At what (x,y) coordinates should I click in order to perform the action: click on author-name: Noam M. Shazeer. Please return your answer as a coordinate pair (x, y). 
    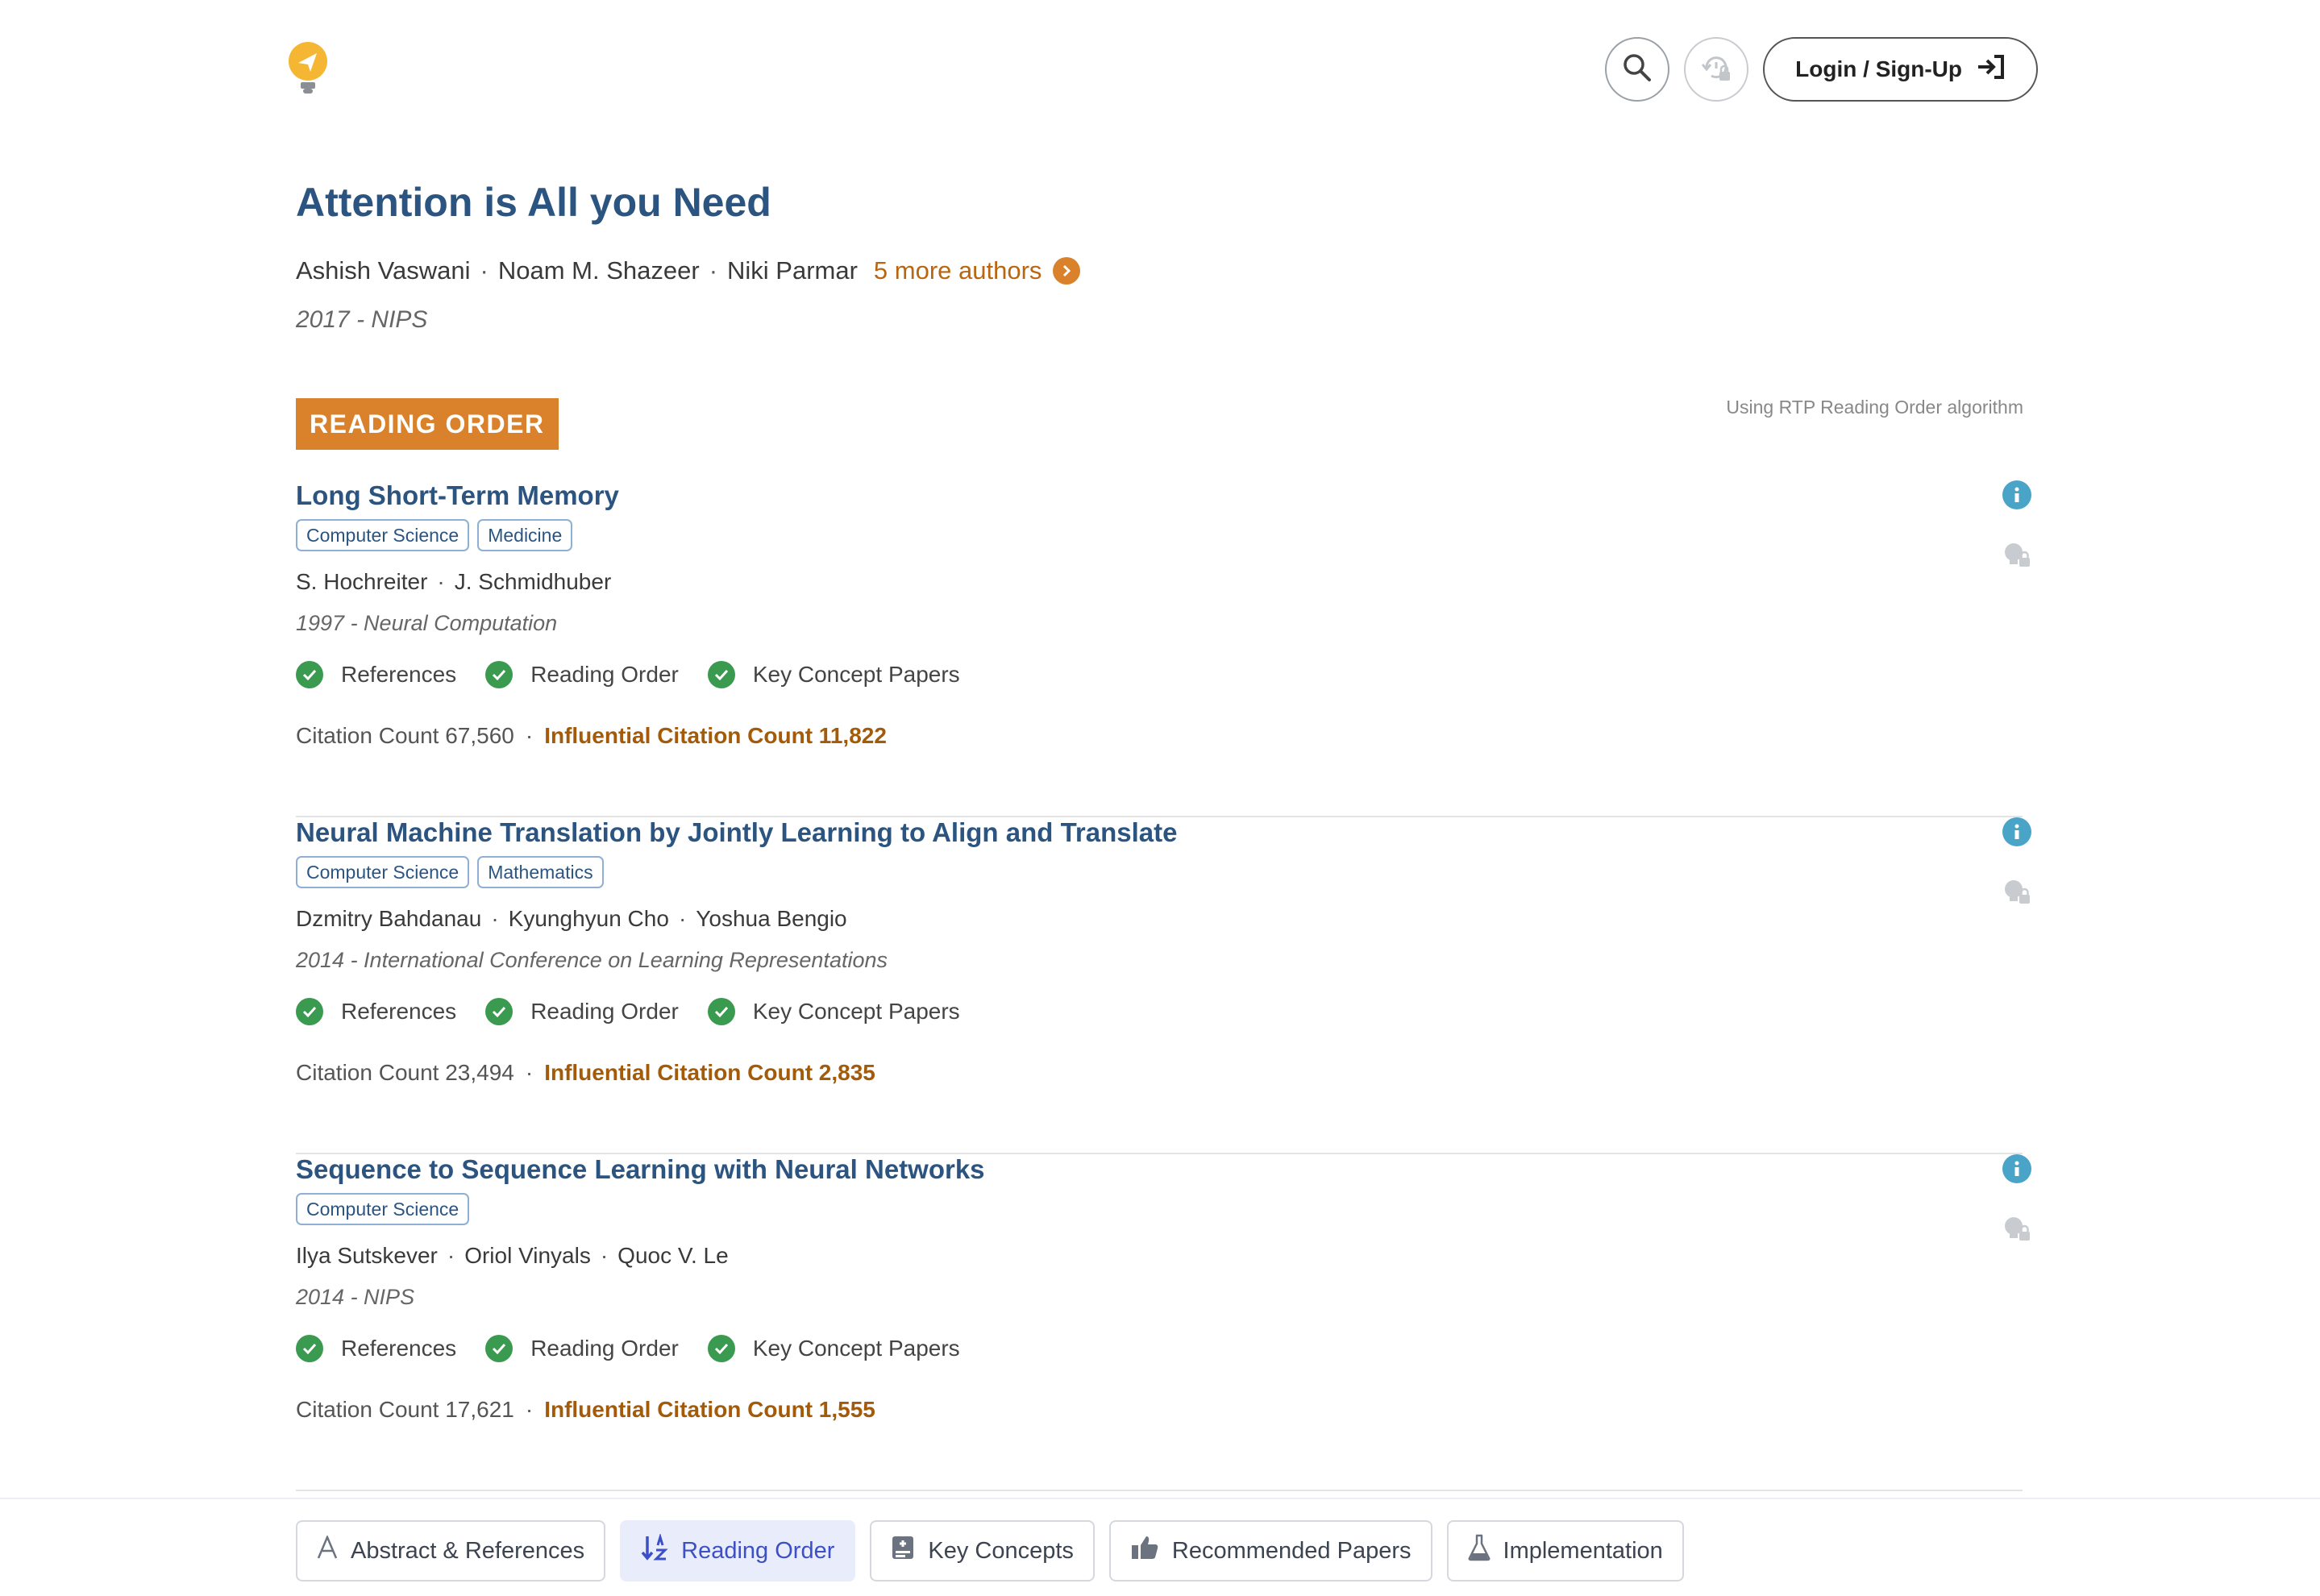
    Looking at the image, I should click on (599, 270).